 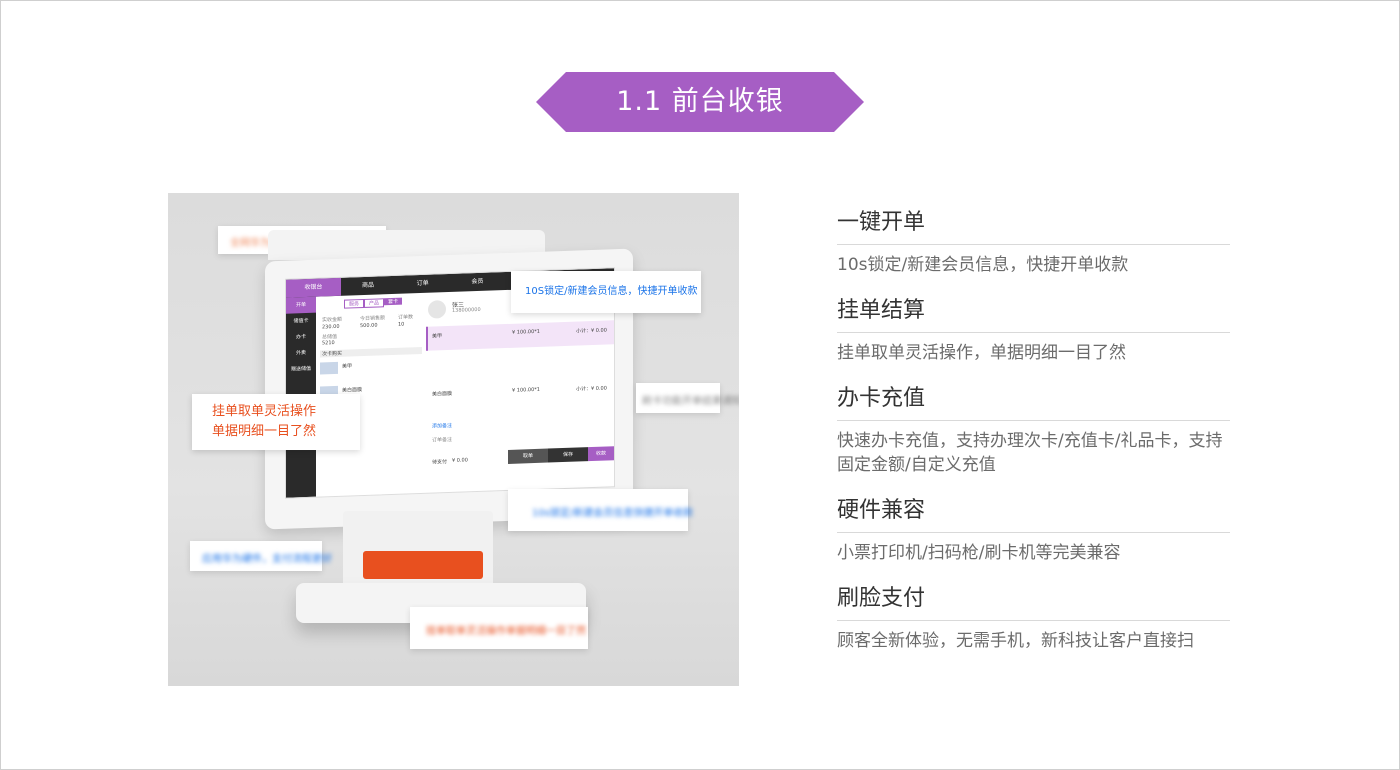 What do you see at coordinates (881, 398) in the screenshot?
I see `feature-title: 办卡充值` at bounding box center [881, 398].